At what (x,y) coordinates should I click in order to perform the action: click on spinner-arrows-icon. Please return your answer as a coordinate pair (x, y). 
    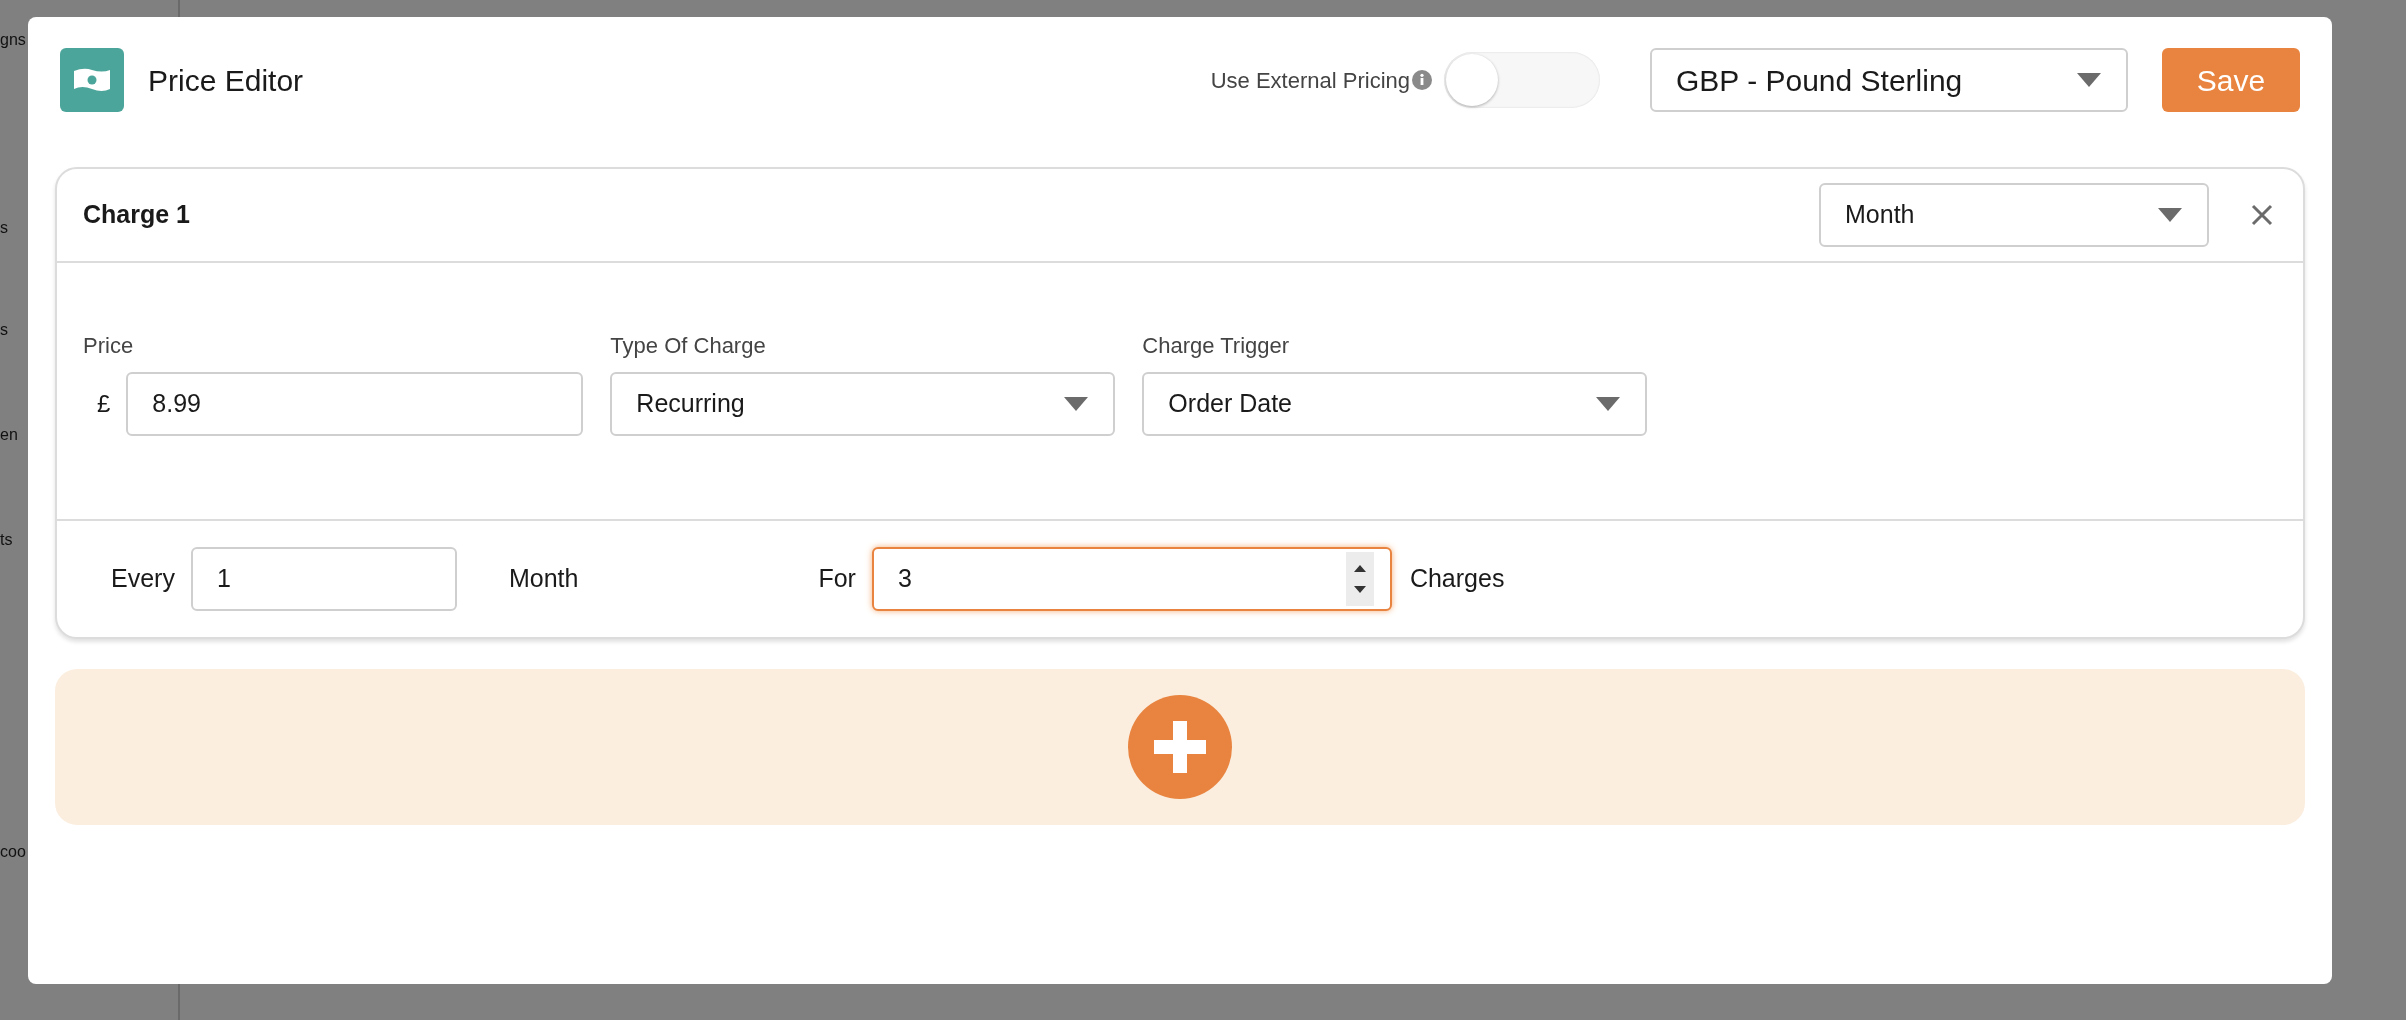
    Looking at the image, I should click on (1359, 579).